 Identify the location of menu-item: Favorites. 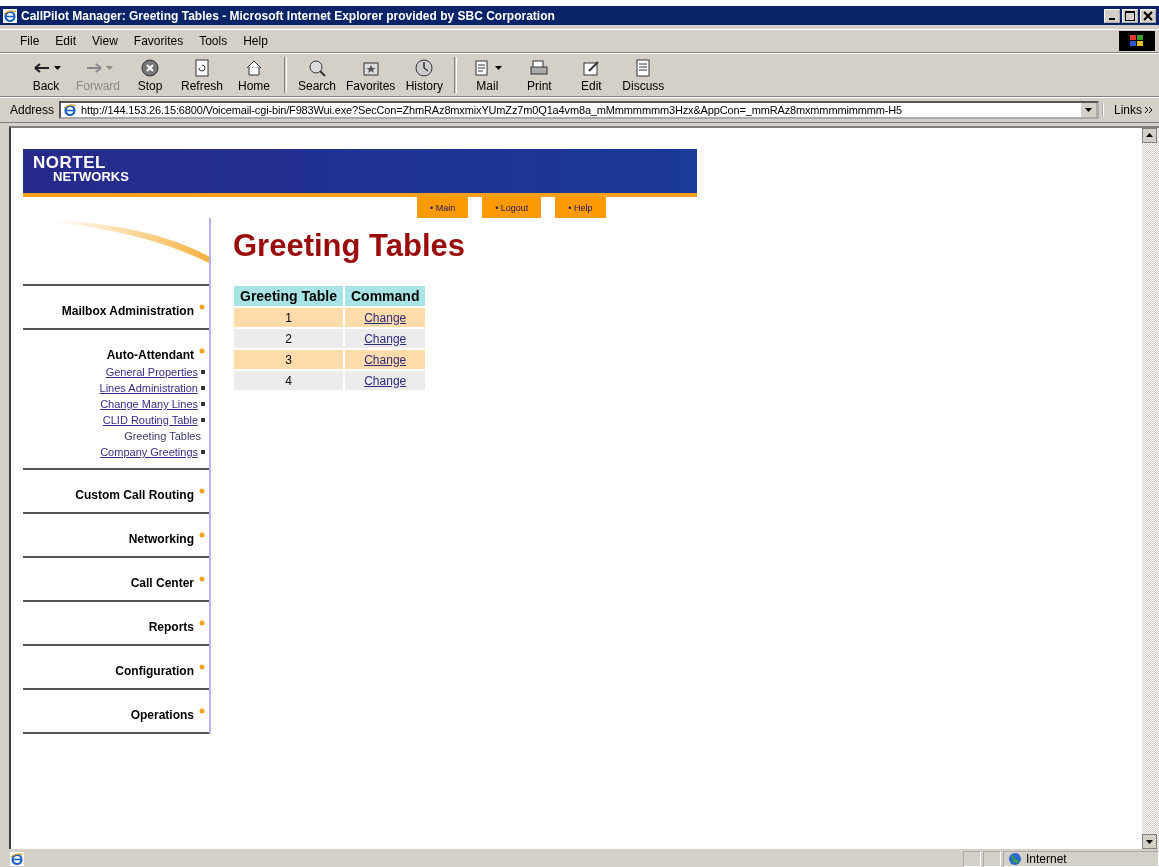
(158, 41).